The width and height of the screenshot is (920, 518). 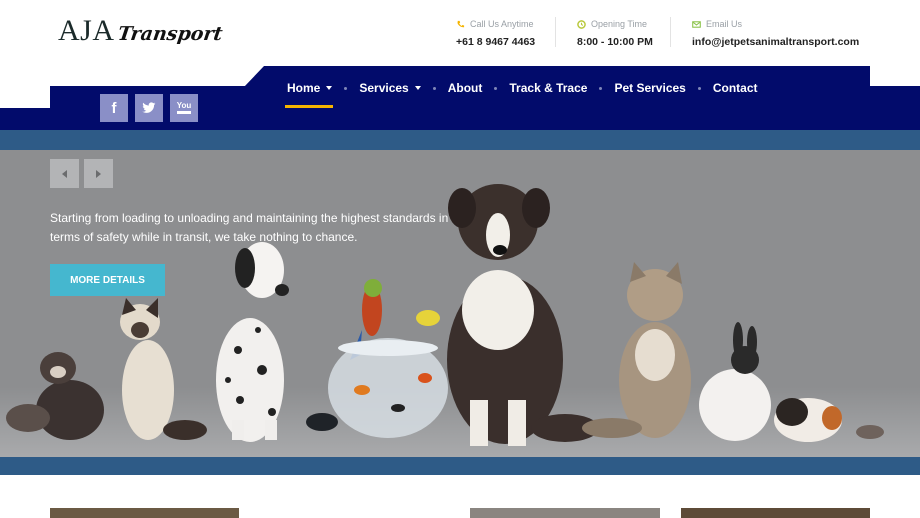 I want to click on collie-dog-figure, so click(x=523, y=315).